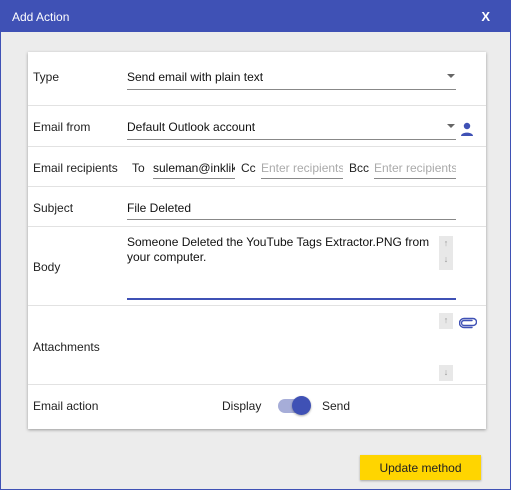 The image size is (511, 490). I want to click on bcc-label: Bcc, so click(359, 168).